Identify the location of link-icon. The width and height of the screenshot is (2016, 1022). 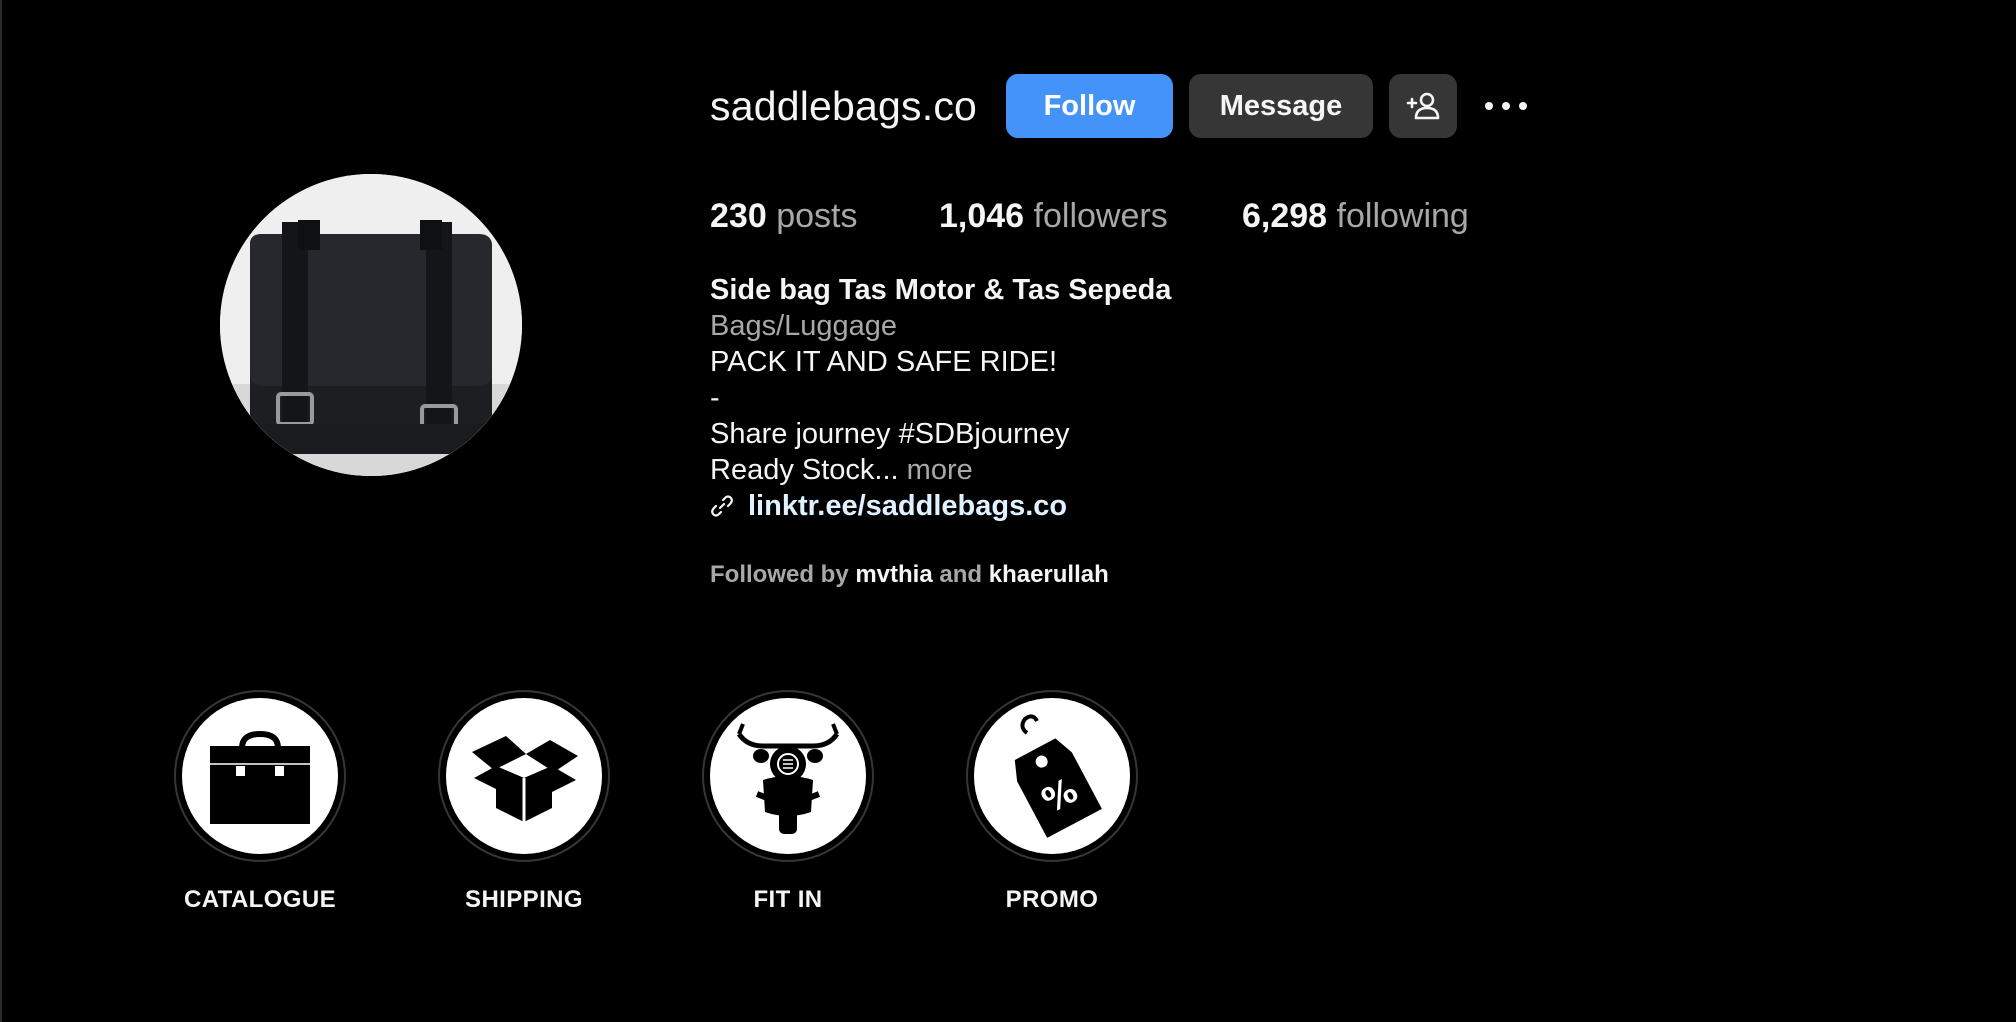
(722, 506).